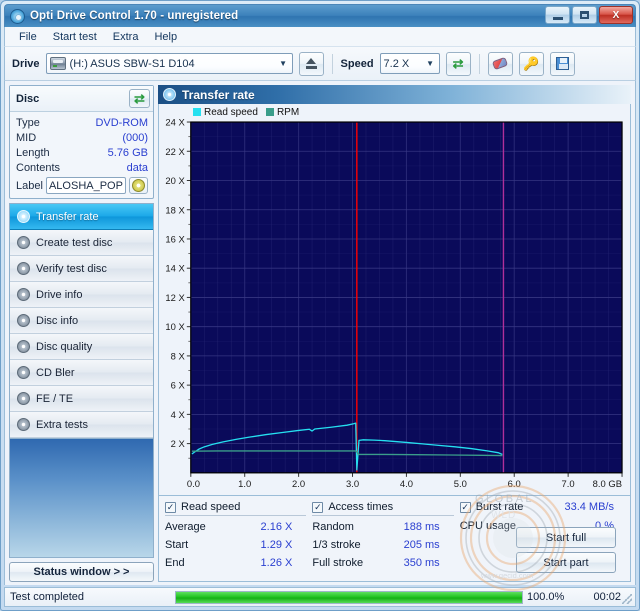 The width and height of the screenshot is (640, 611). What do you see at coordinates (175, 269) in the screenshot?
I see `svg-text: 14 X` at bounding box center [175, 269].